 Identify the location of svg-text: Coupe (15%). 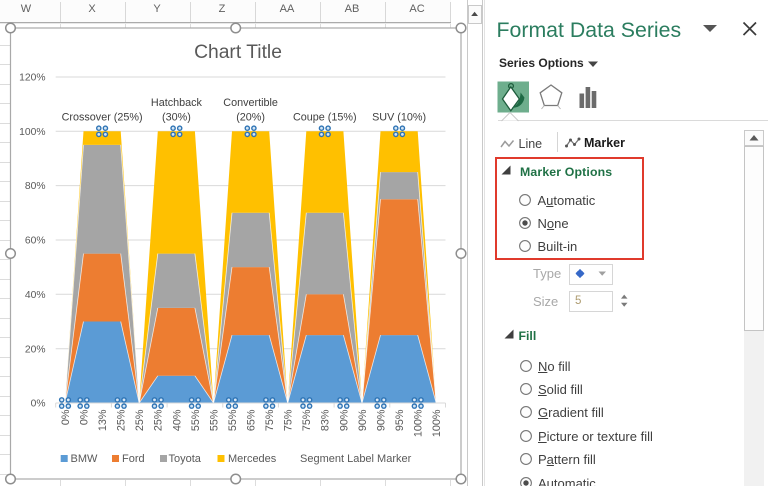
(325, 118).